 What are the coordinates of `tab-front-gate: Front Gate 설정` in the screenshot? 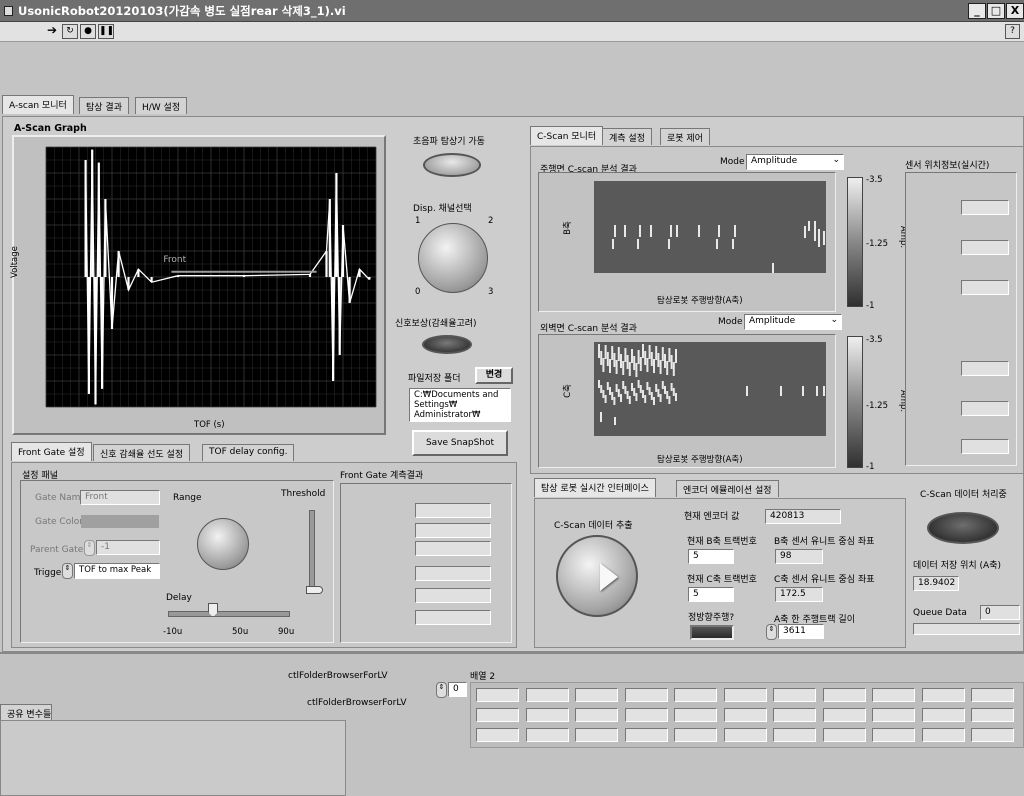 It's located at (51, 451).